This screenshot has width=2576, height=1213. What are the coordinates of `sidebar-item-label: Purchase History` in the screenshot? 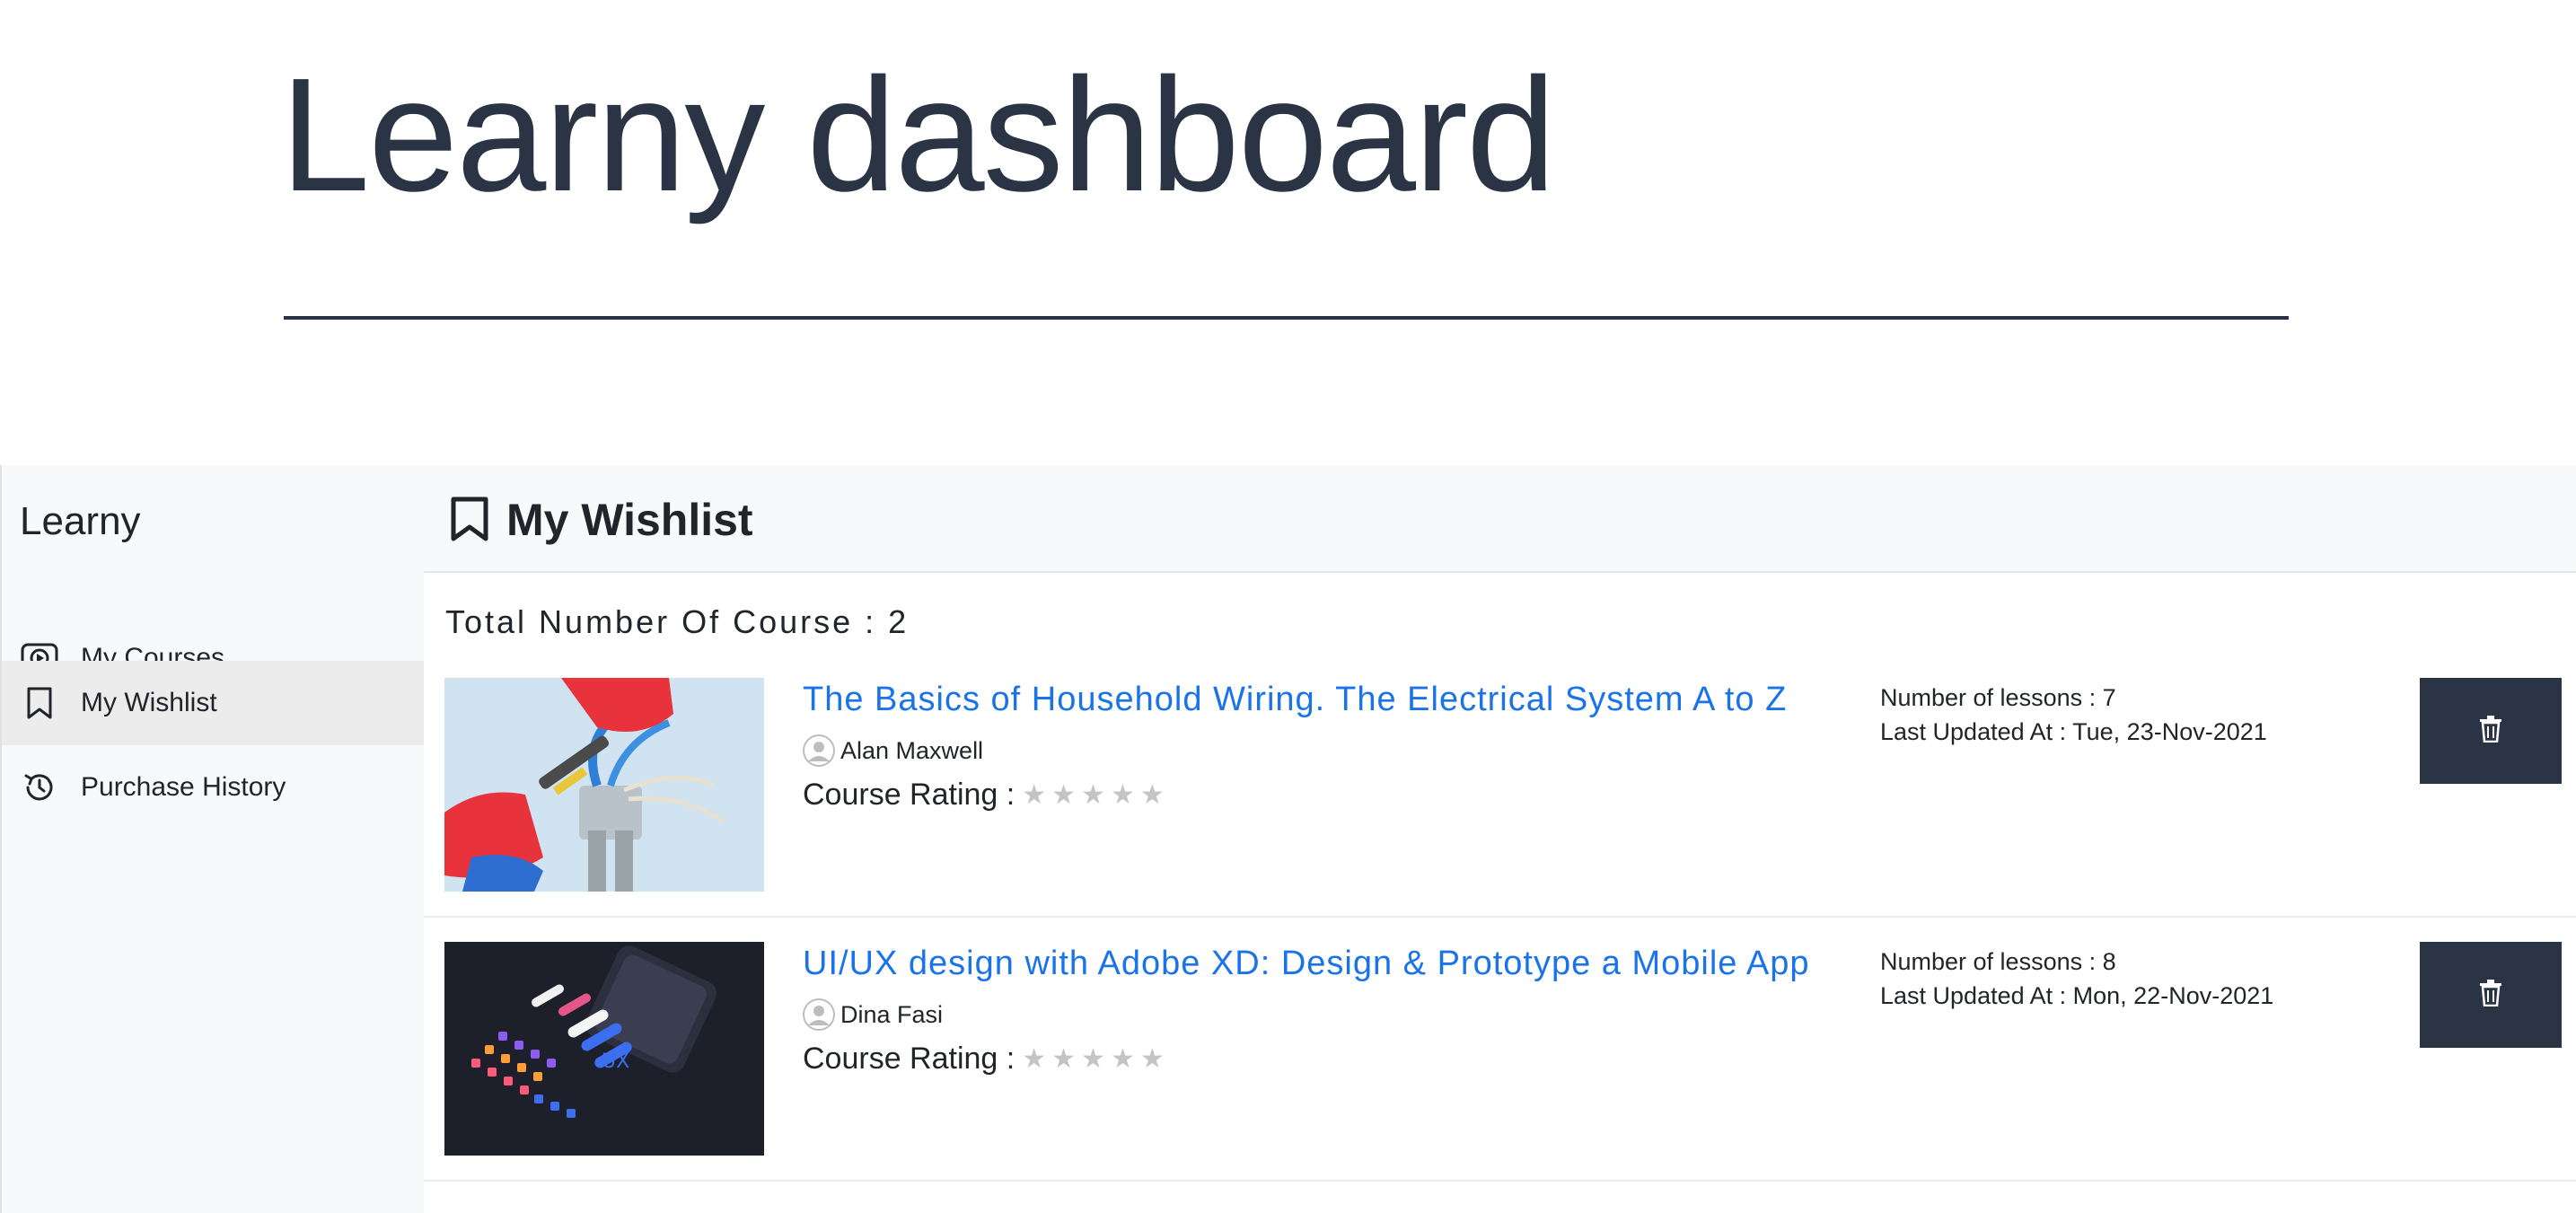 It's located at (183, 787).